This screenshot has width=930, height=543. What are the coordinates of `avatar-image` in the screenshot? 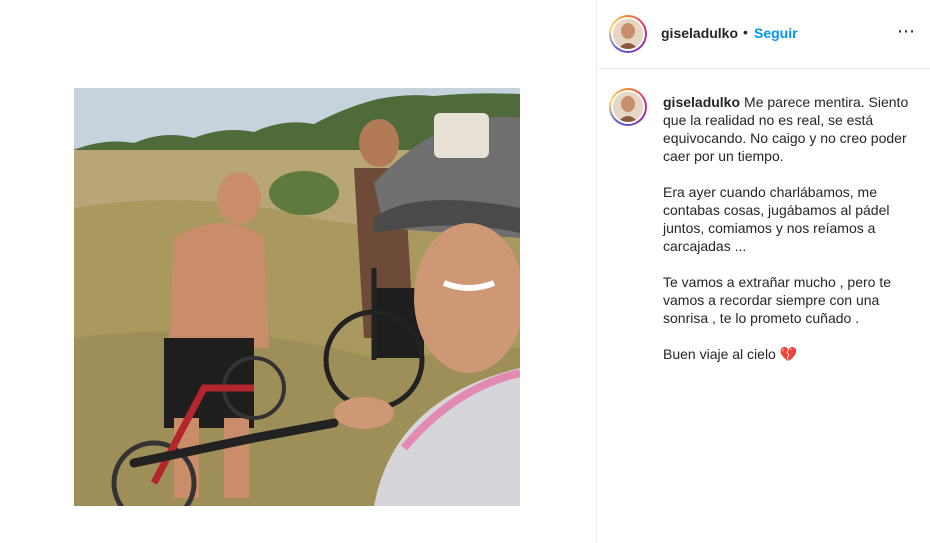 It's located at (628, 34).